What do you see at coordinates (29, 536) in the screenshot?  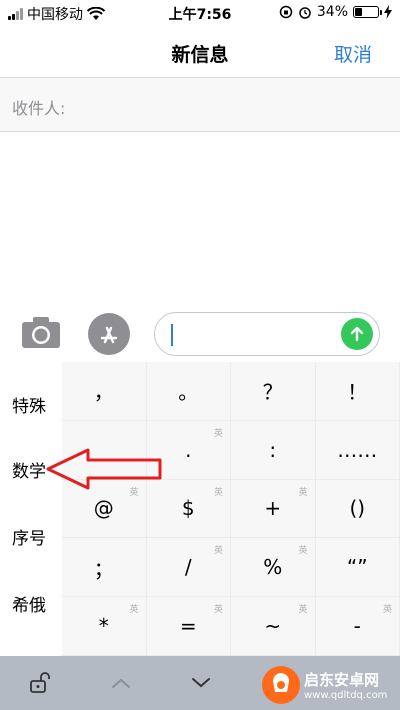 I see `category-ordinal: 序号` at bounding box center [29, 536].